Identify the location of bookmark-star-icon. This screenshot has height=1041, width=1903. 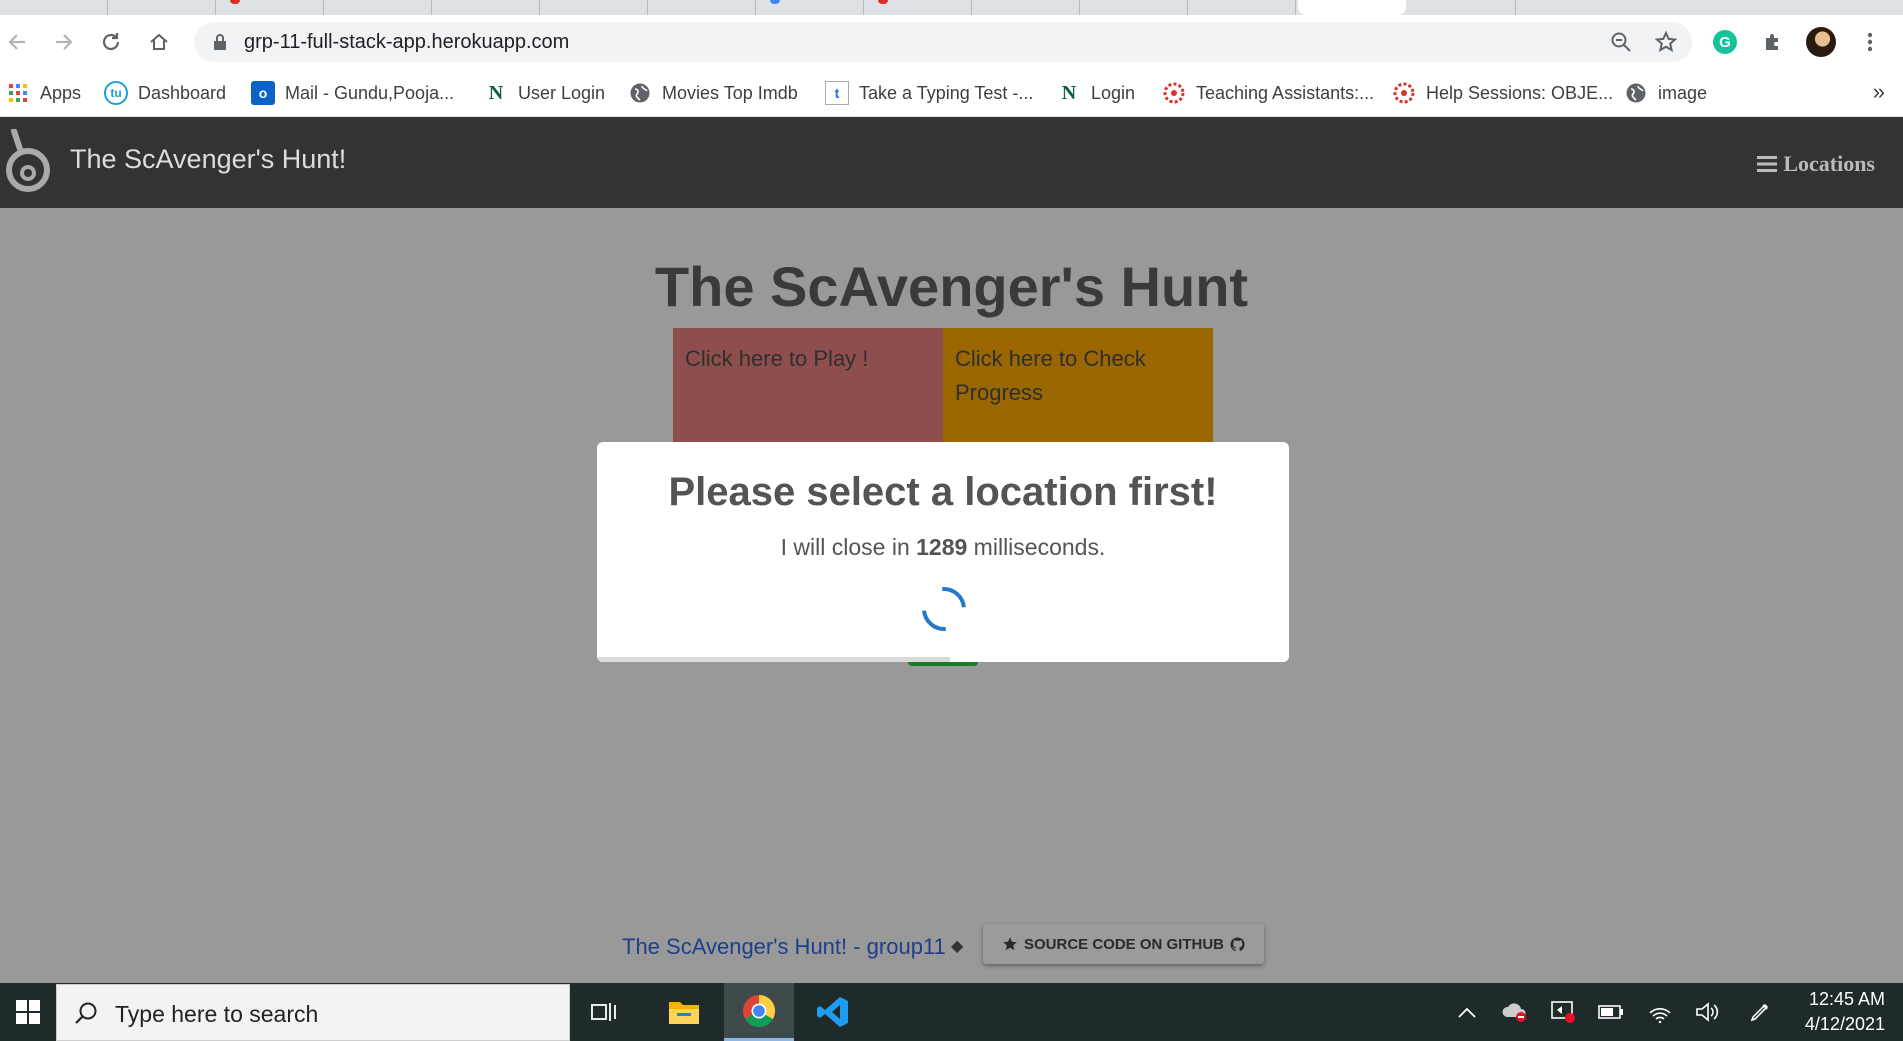
(1666, 42).